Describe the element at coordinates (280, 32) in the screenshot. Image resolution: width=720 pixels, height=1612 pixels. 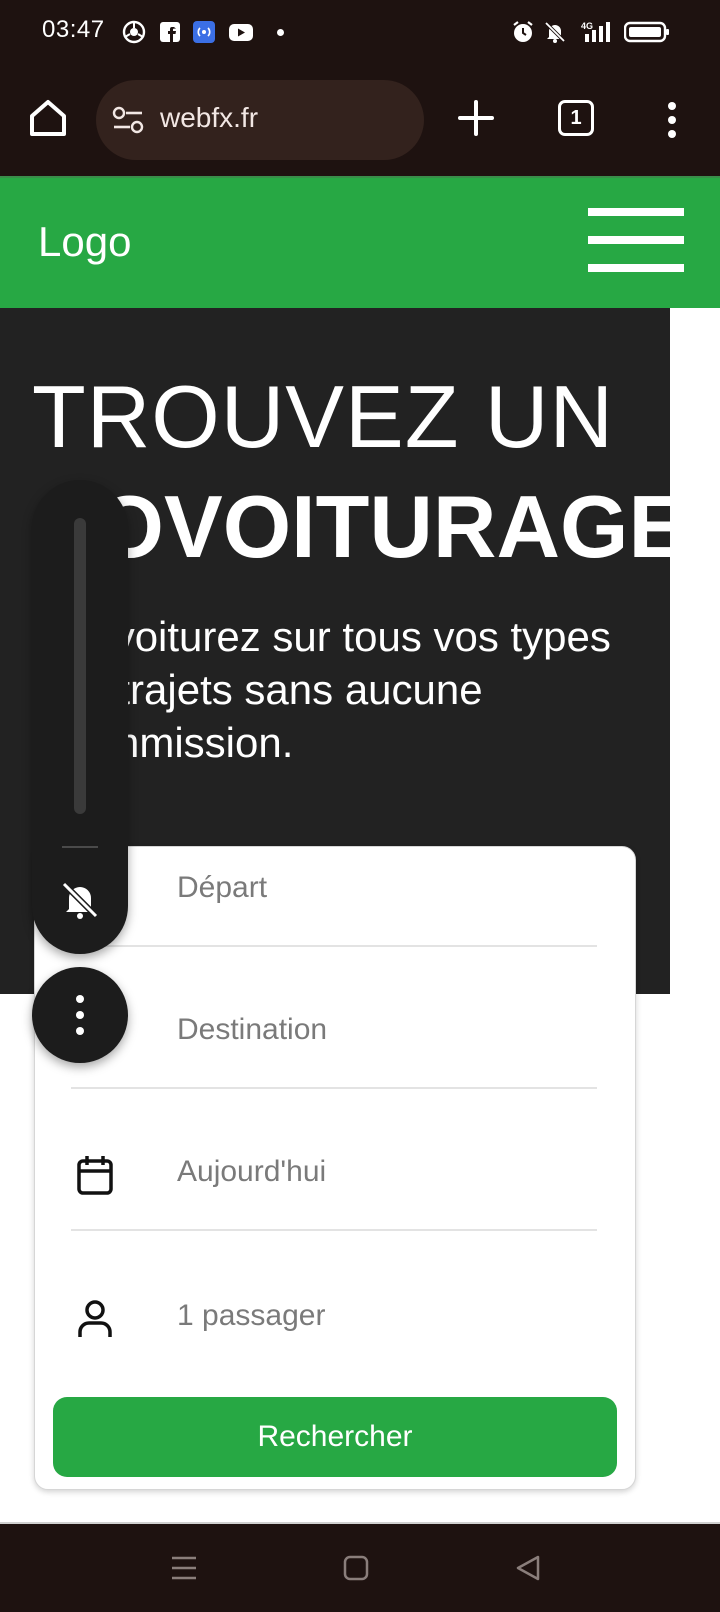
I see `notification-dot` at that location.